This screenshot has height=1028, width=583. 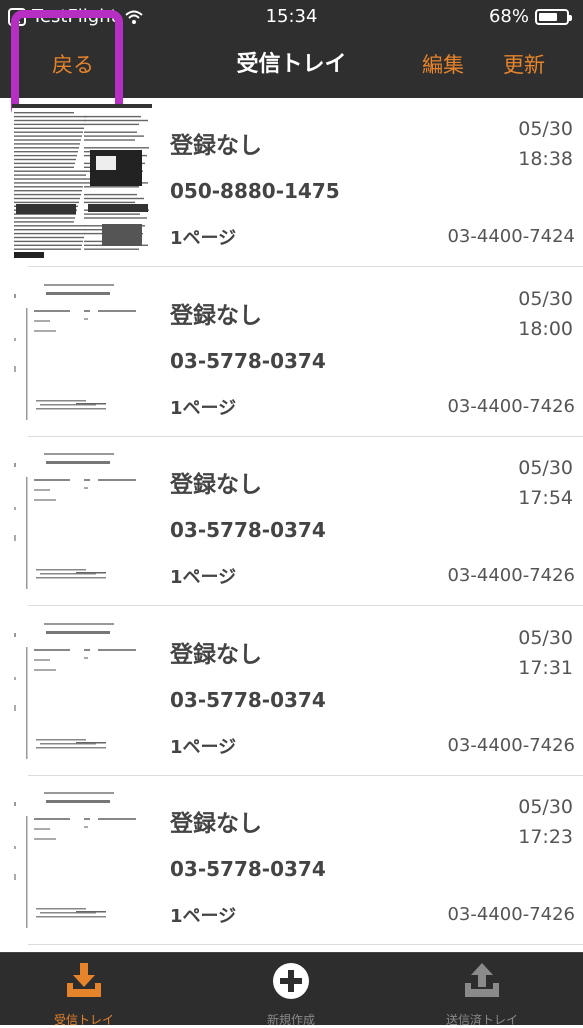 What do you see at coordinates (508, 16) in the screenshot?
I see `battery-percent: 68%` at bounding box center [508, 16].